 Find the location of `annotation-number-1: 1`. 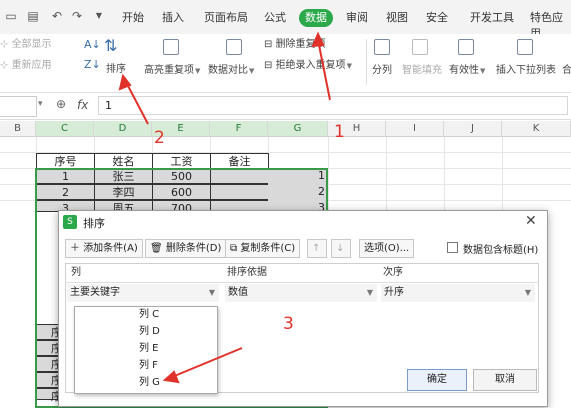

annotation-number-1: 1 is located at coordinates (339, 132).